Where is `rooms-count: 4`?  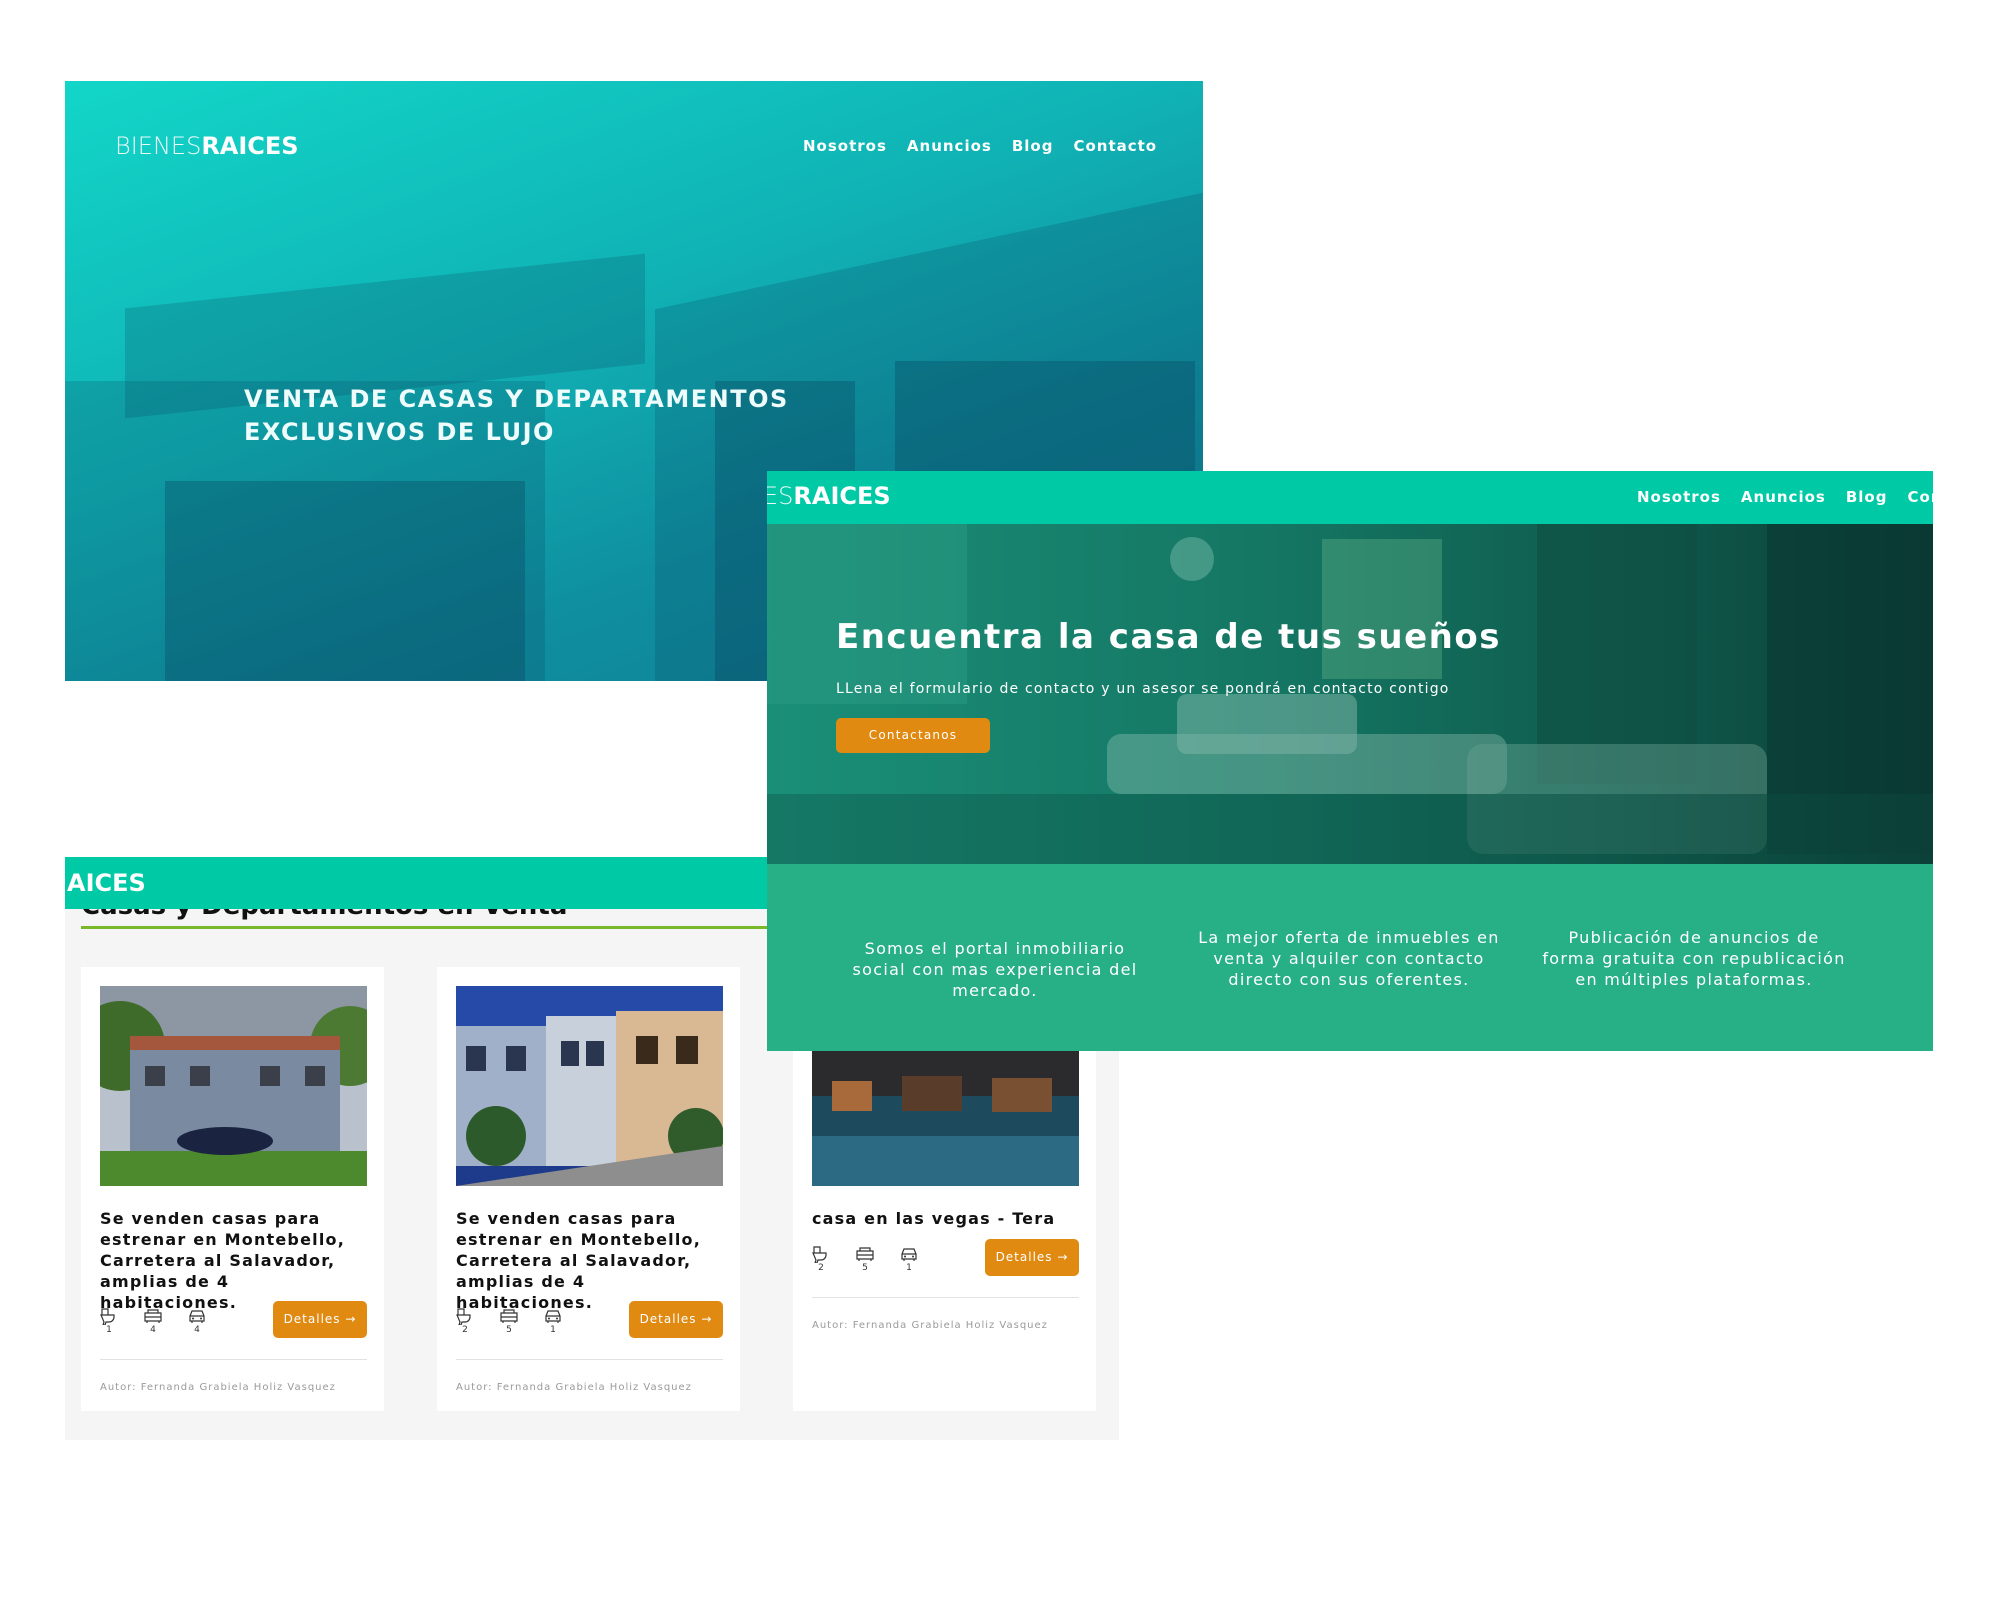 rooms-count: 4 is located at coordinates (153, 1330).